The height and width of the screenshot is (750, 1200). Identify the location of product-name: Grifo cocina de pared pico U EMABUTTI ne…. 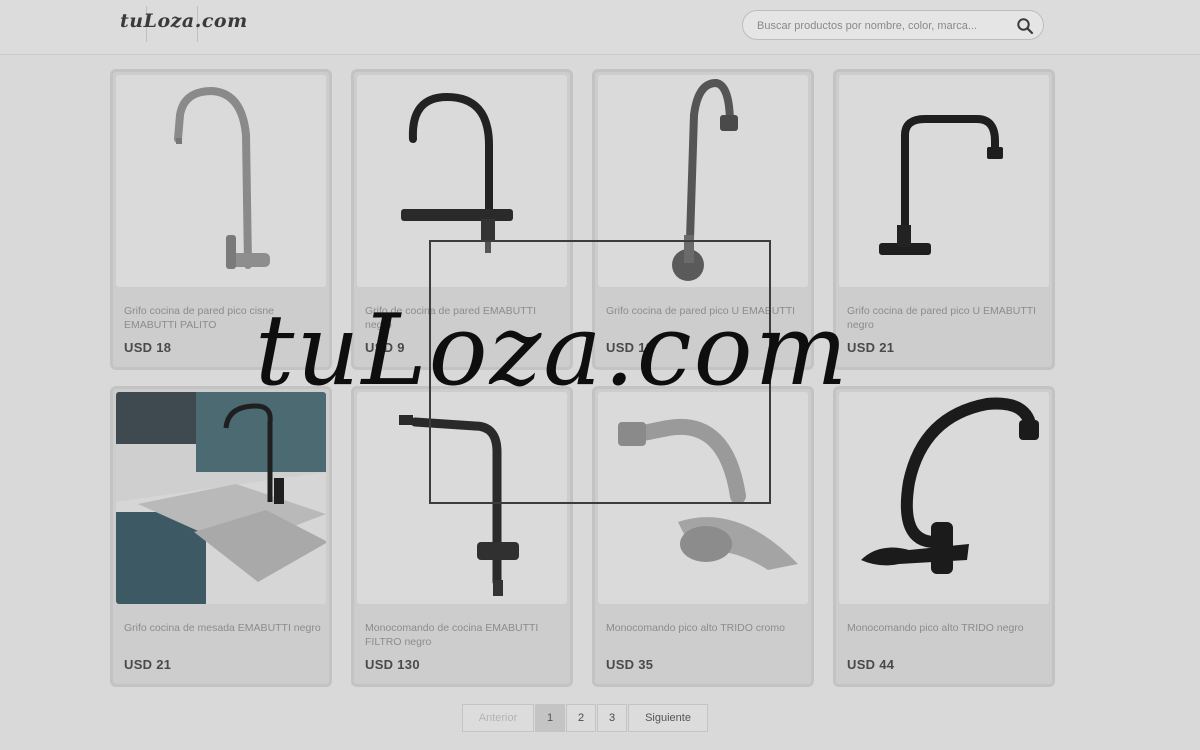
(942, 318).